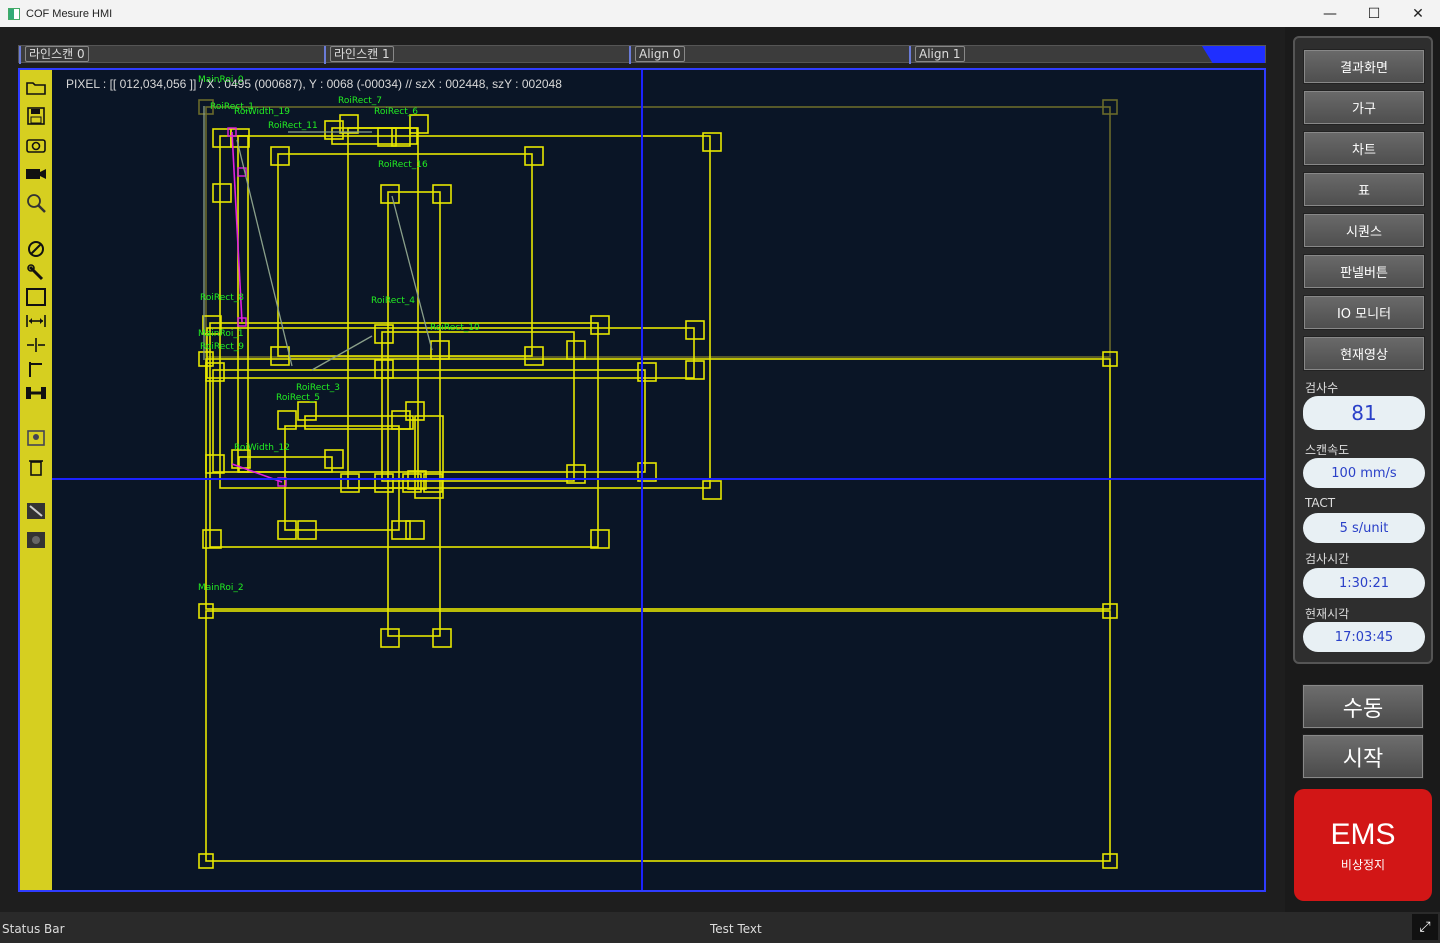 Image resolution: width=1440 pixels, height=943 pixels. Describe the element at coordinates (36, 116) in the screenshot. I see `save-icon` at that location.